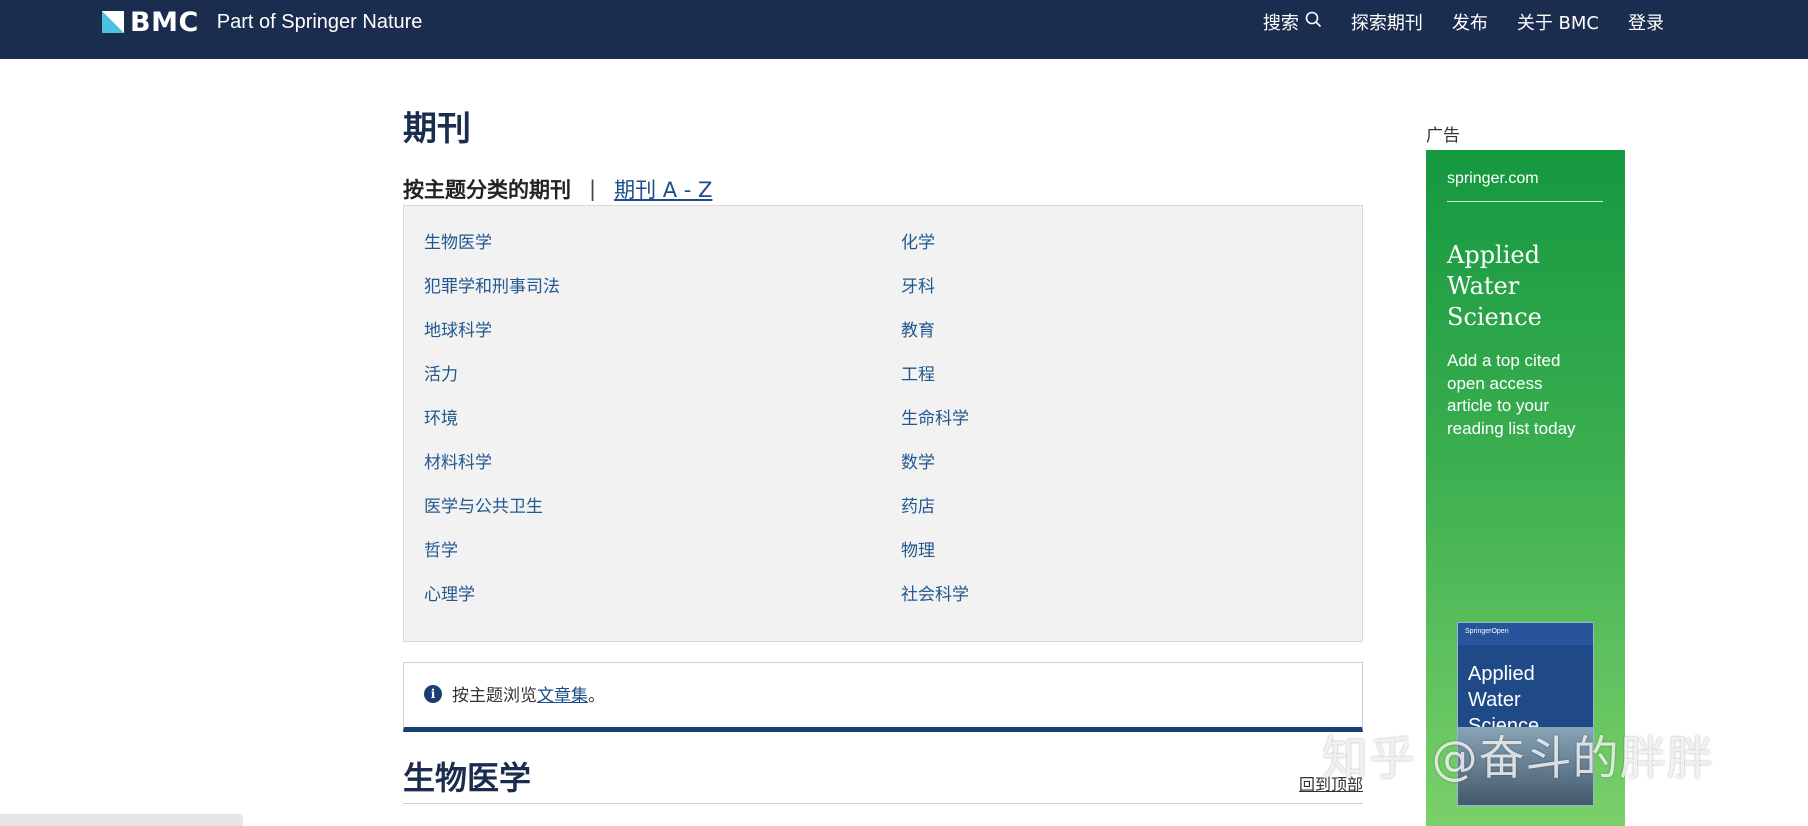  Describe the element at coordinates (883, 803) in the screenshot. I see `section-divider` at that location.